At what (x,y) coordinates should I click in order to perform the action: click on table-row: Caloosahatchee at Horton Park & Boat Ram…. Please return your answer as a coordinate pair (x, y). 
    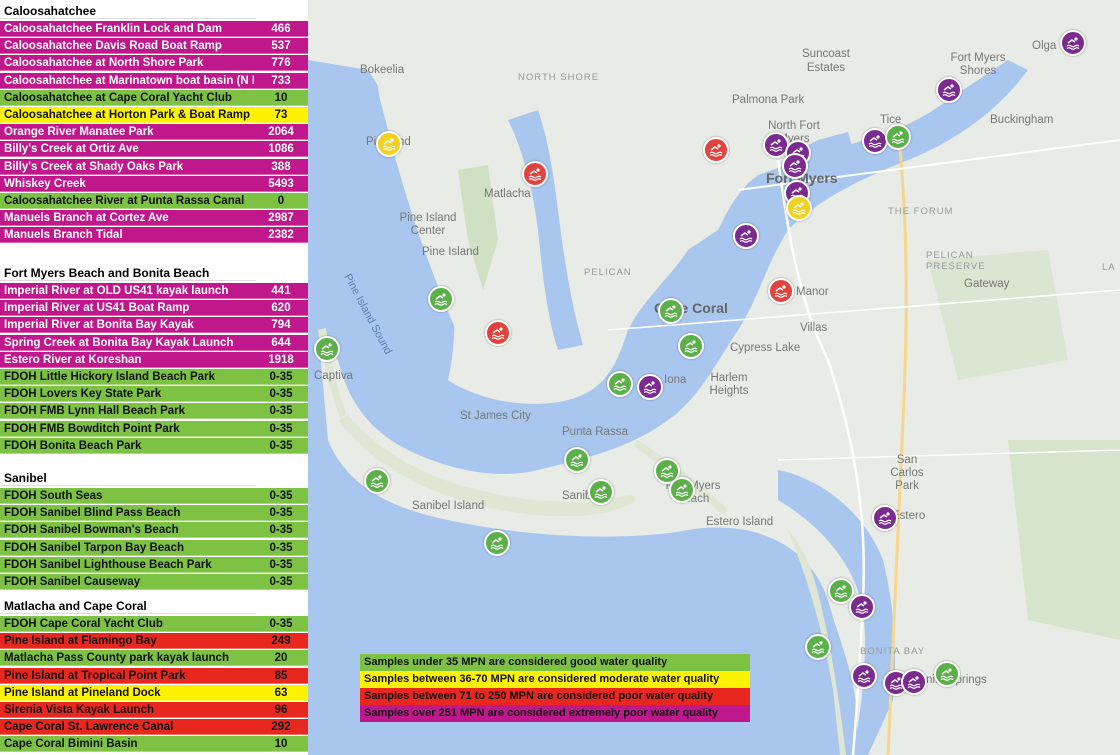
    Looking at the image, I should click on (154, 115).